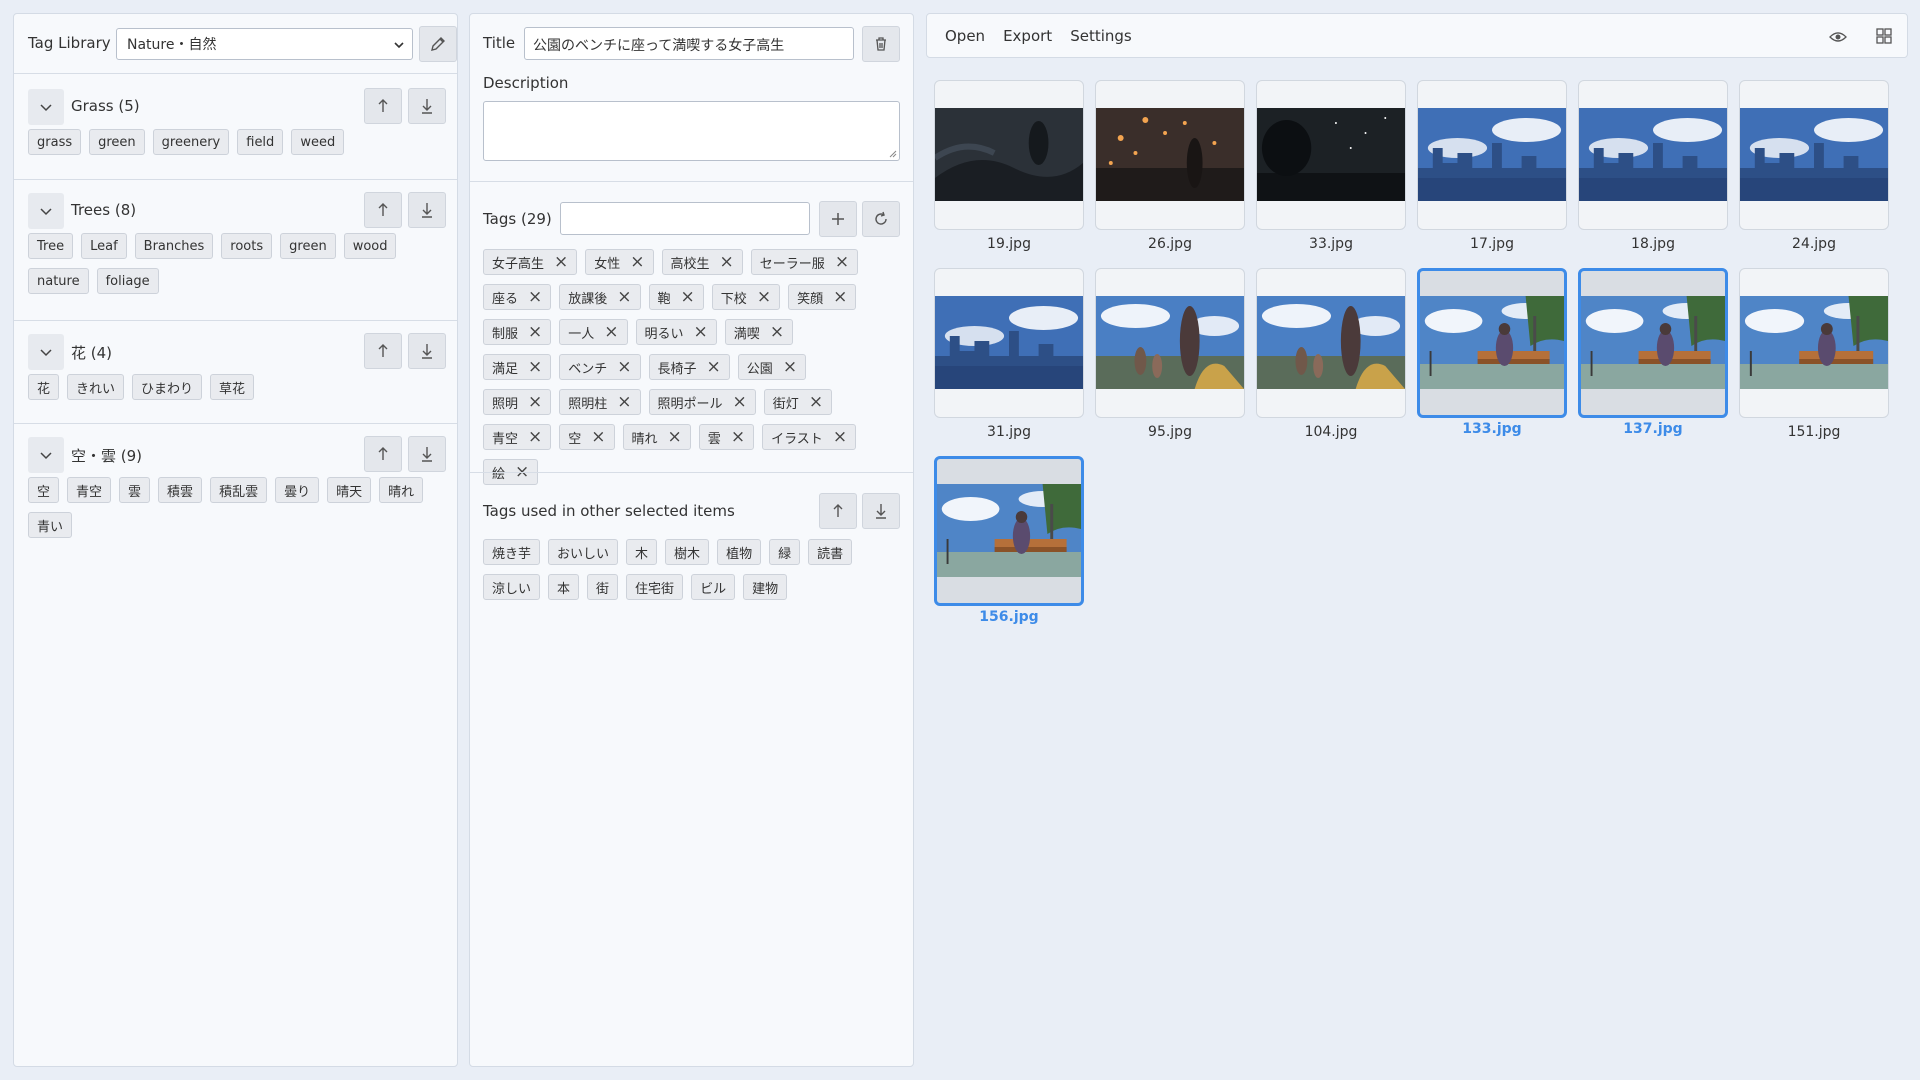  Describe the element at coordinates (691, 131) in the screenshot. I see `description-textarea` at that location.